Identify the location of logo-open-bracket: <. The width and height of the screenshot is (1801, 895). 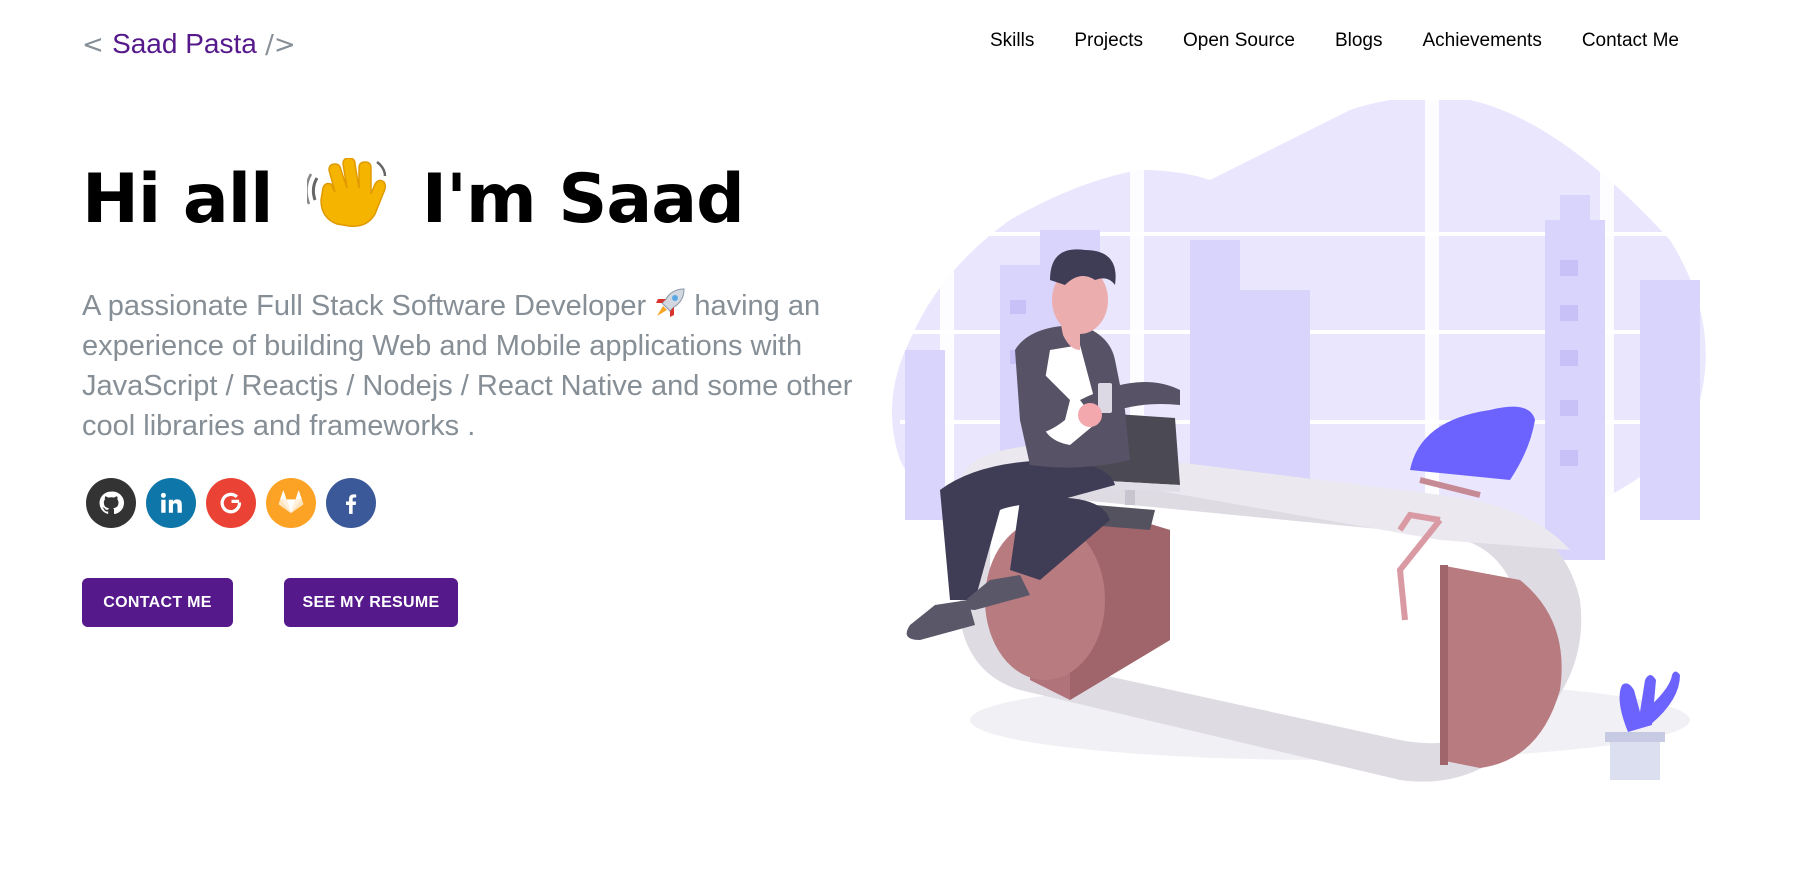
(93, 45).